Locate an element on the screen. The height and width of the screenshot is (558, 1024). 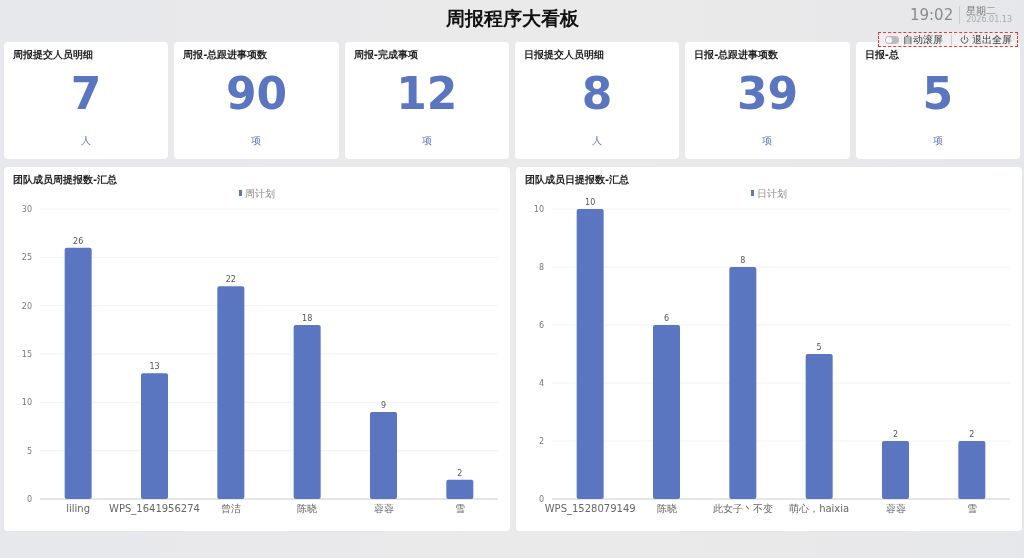
legend-label: 周计划 is located at coordinates (260, 193).